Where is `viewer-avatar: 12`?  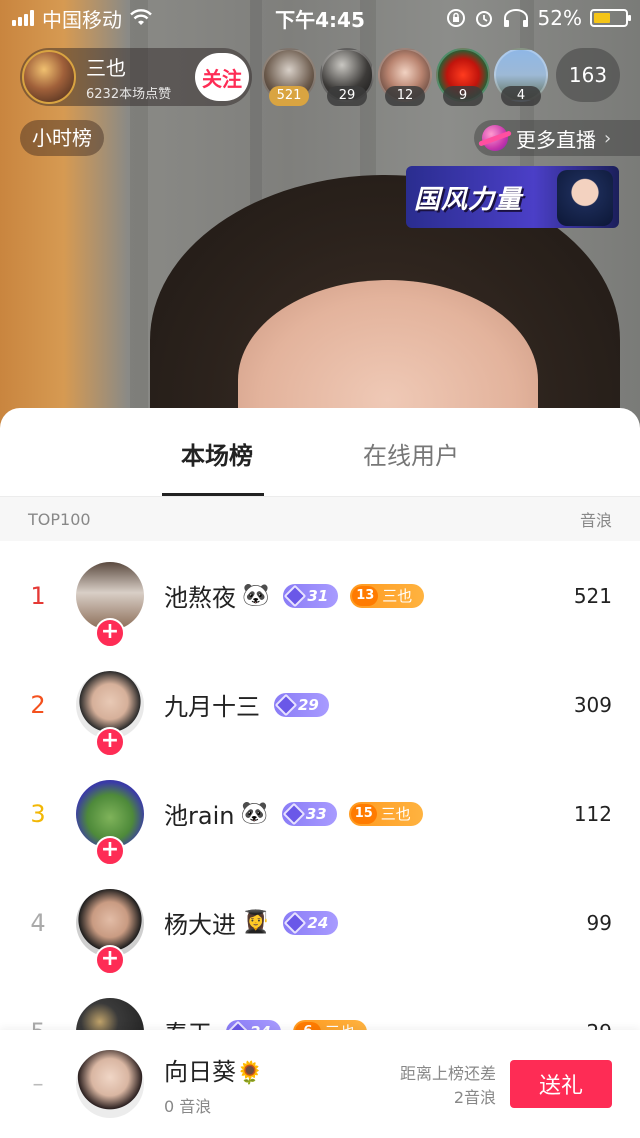
viewer-avatar: 12 is located at coordinates (405, 77).